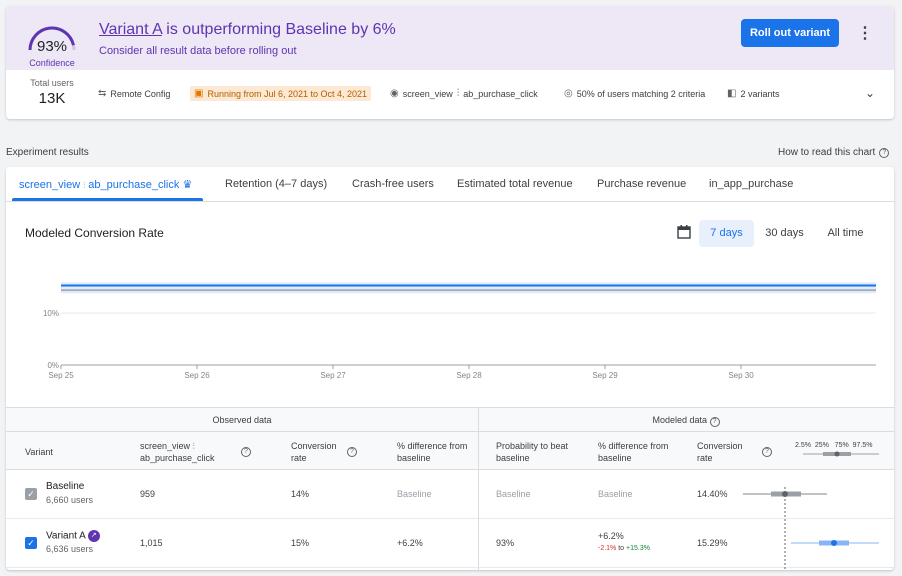 Image resolution: width=902 pixels, height=576 pixels. What do you see at coordinates (607, 548) in the screenshot?
I see `range-low: -2.1%` at bounding box center [607, 548].